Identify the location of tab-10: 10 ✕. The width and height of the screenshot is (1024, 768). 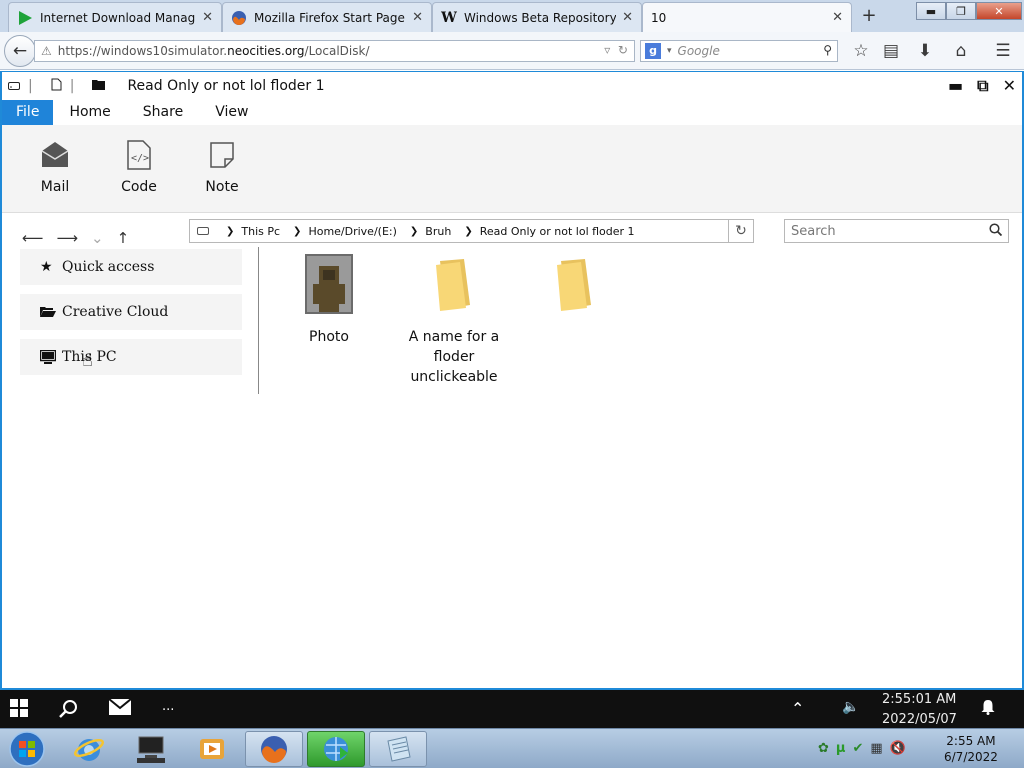
(747, 17).